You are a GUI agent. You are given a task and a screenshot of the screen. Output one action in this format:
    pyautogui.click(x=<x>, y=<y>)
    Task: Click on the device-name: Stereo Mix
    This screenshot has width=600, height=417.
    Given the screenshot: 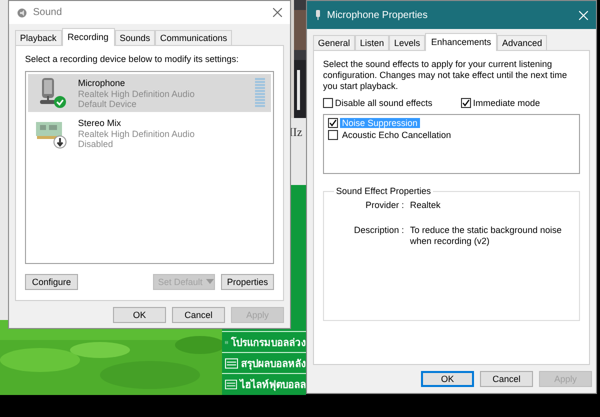 What is the action you would take?
    pyautogui.click(x=100, y=123)
    